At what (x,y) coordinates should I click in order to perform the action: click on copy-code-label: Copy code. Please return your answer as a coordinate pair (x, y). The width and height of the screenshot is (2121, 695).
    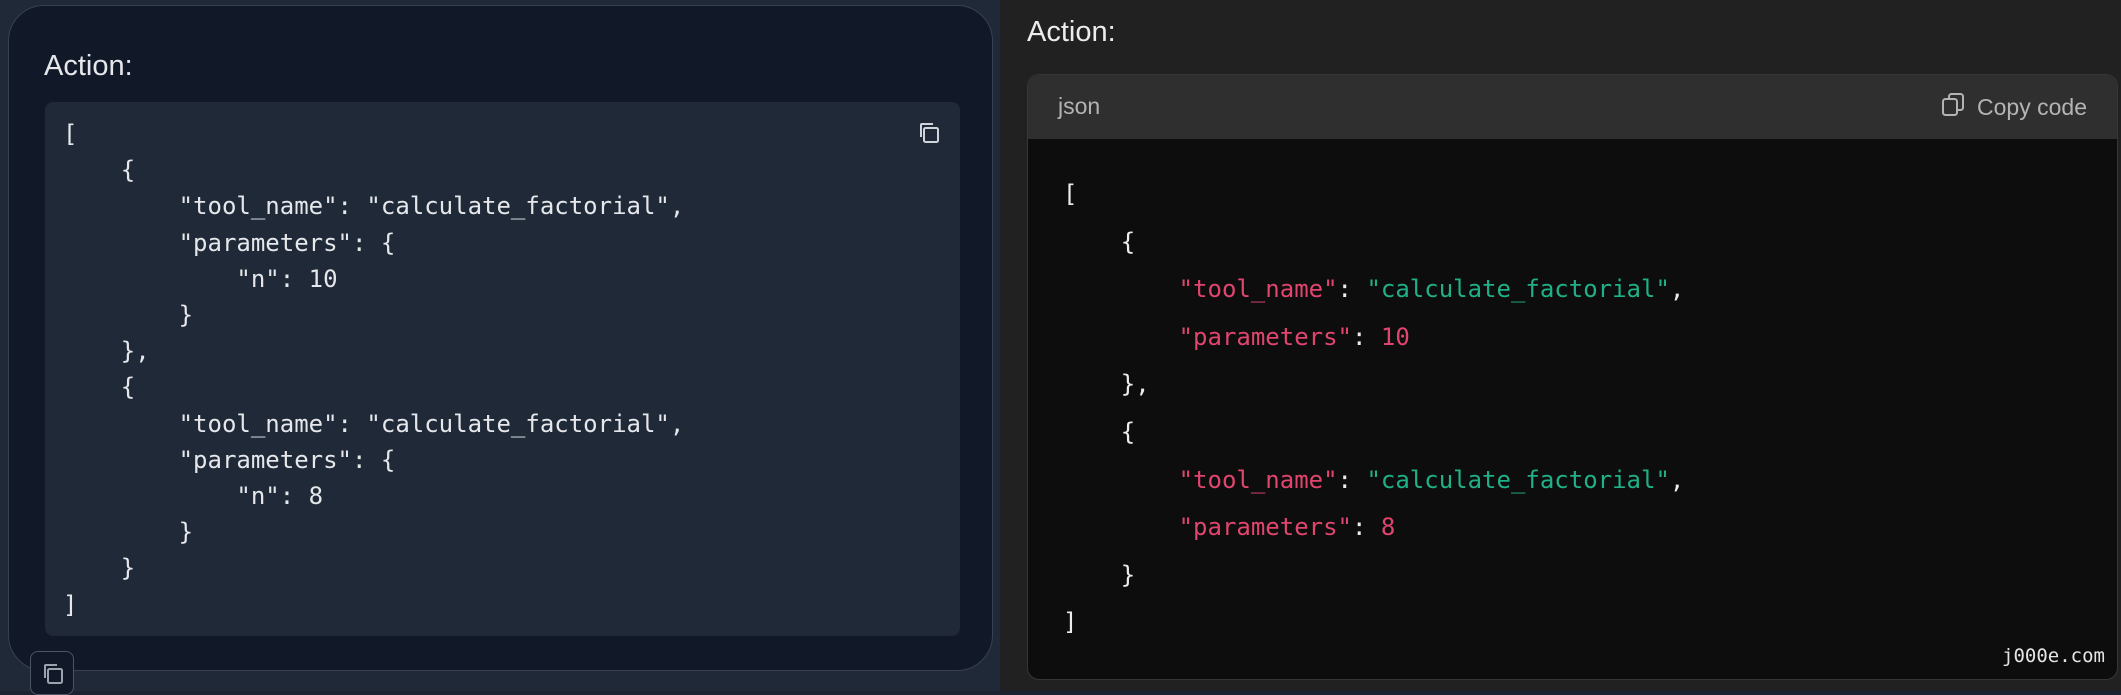
    Looking at the image, I should click on (2032, 106).